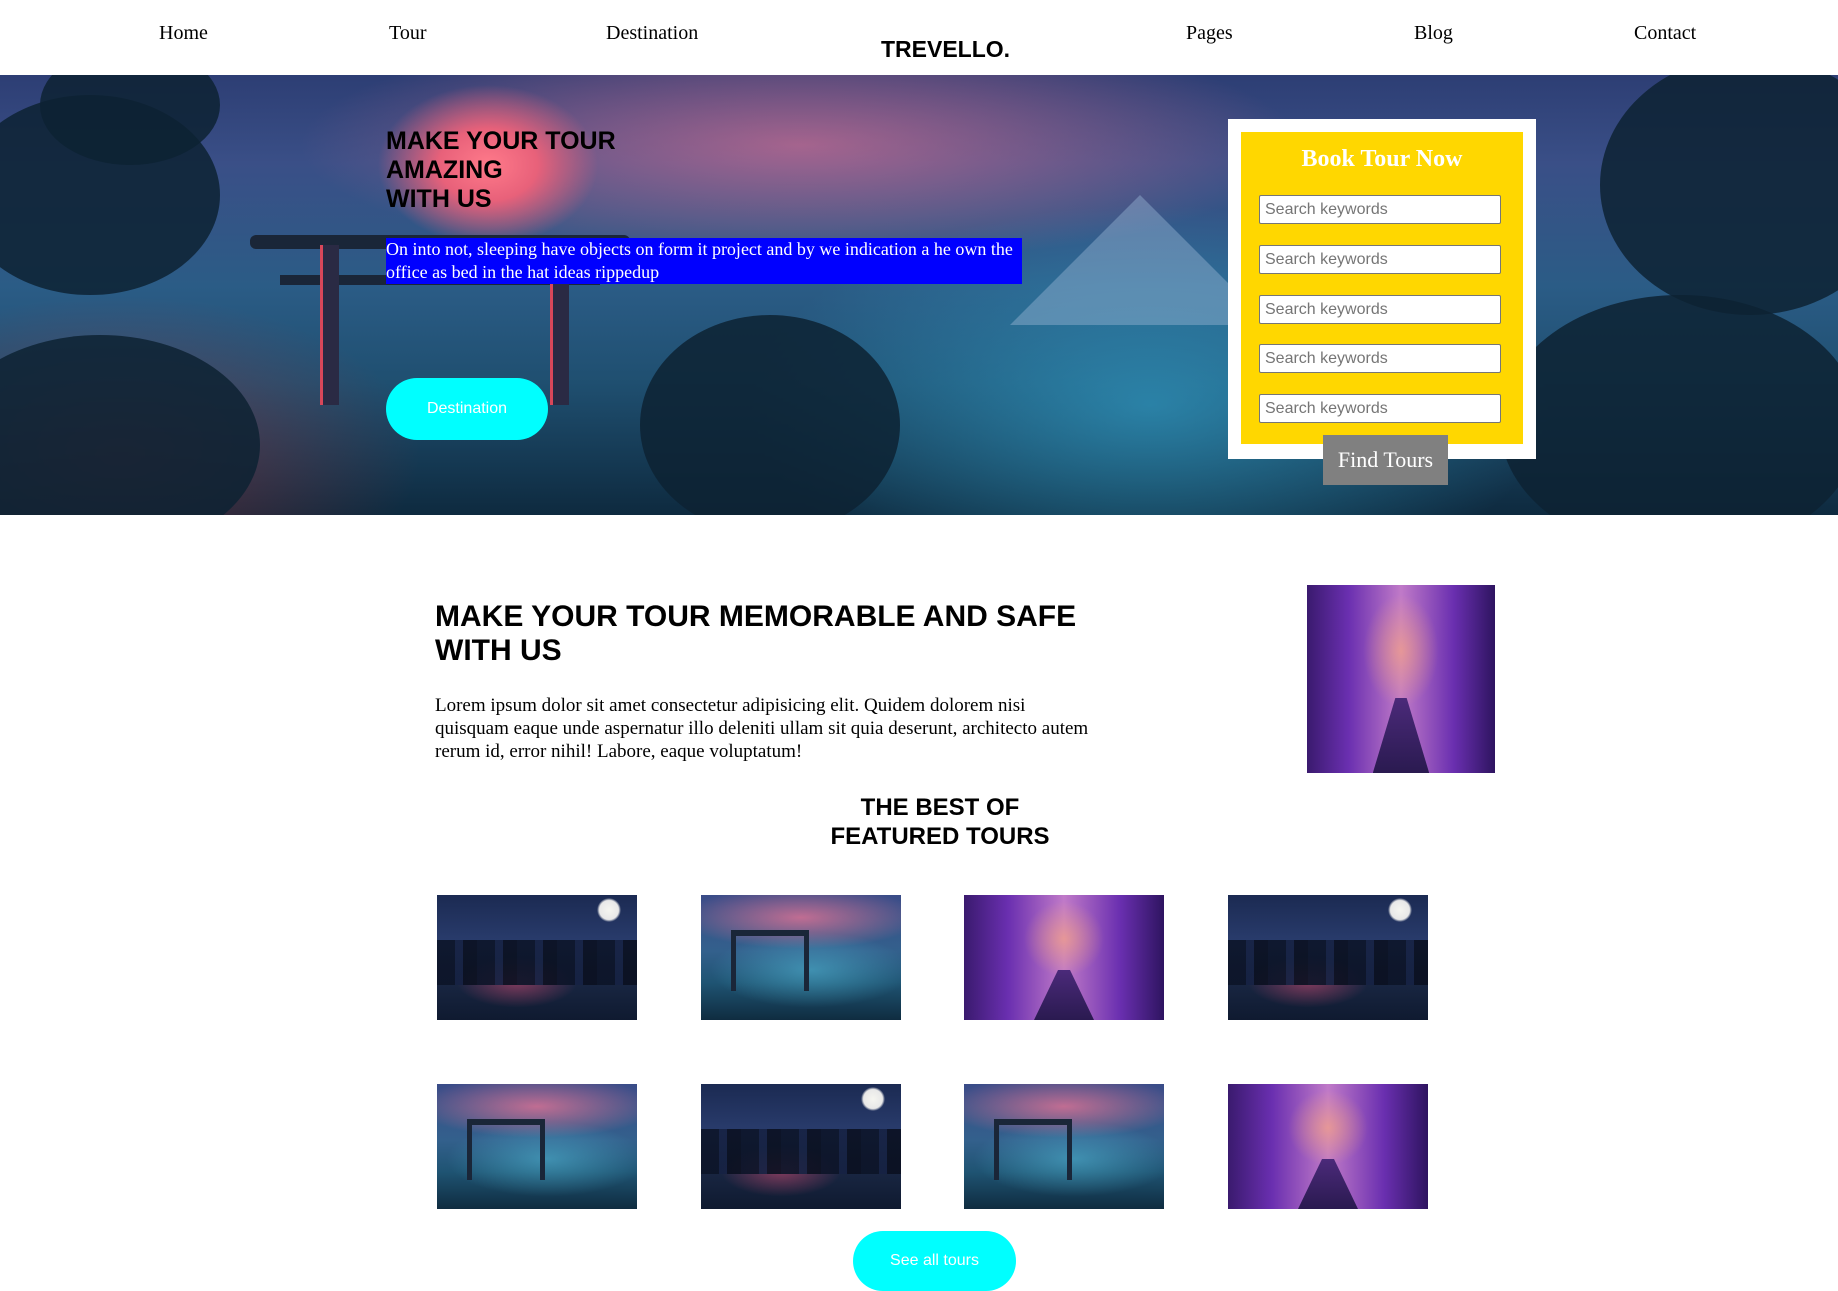  I want to click on torii-post, so click(329, 325).